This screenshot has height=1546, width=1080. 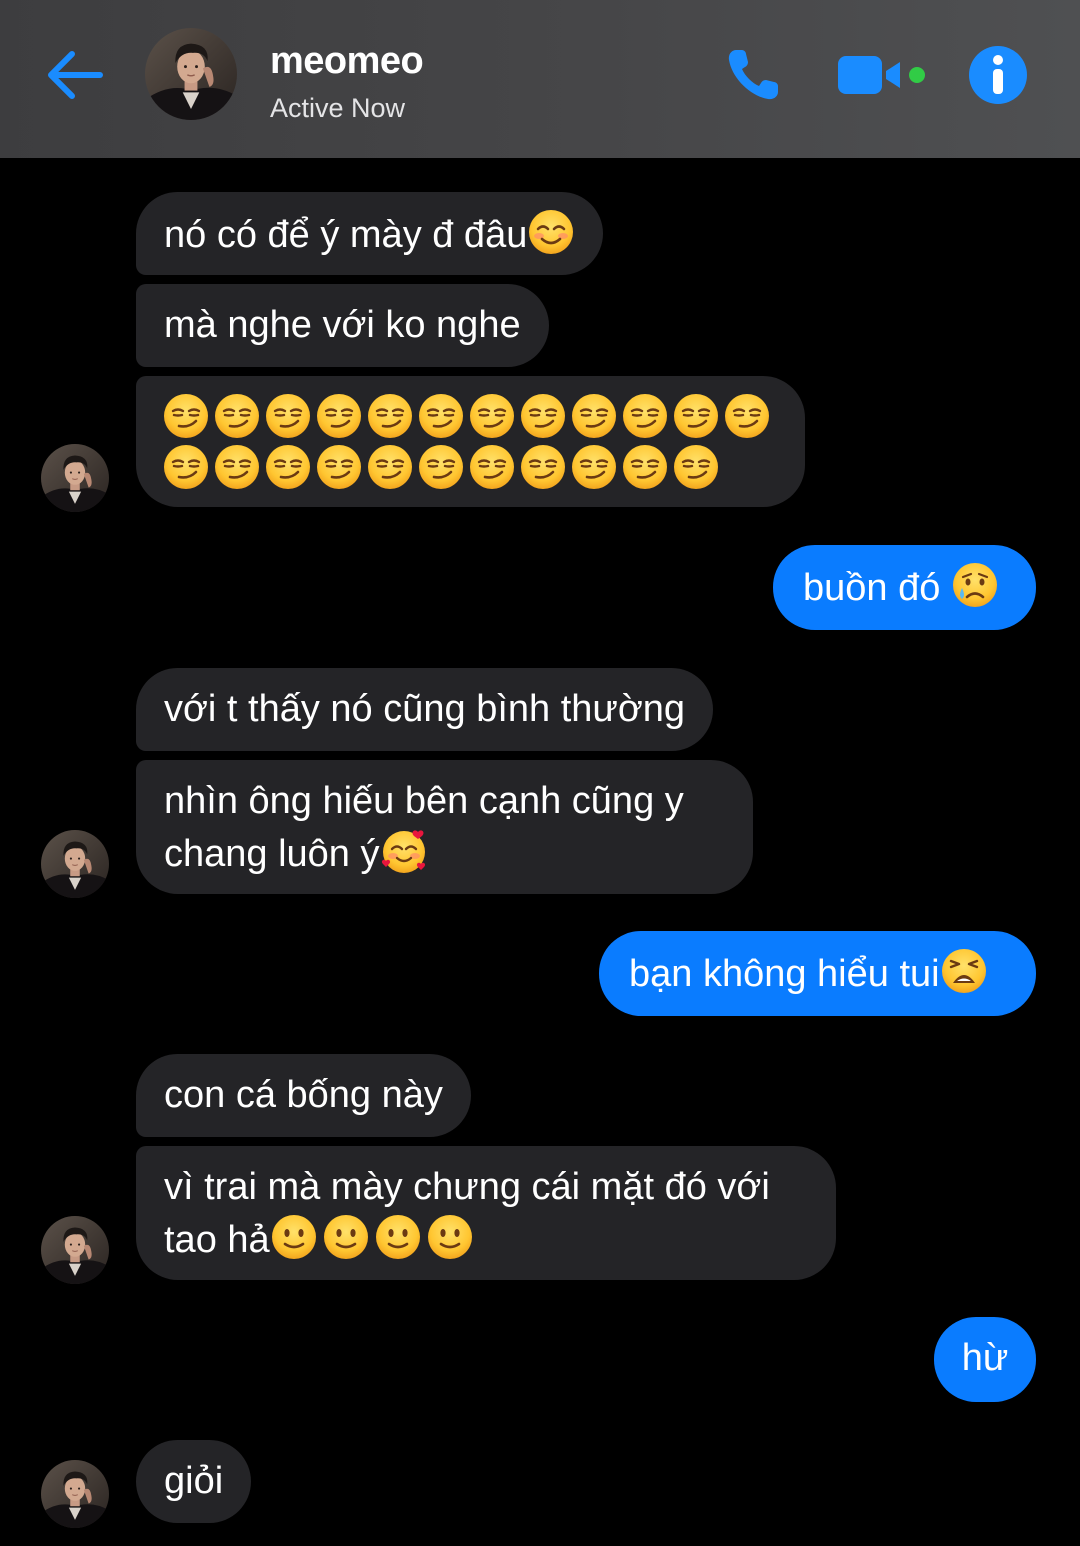 I want to click on outgoing-message: buồn đó, so click(x=904, y=587).